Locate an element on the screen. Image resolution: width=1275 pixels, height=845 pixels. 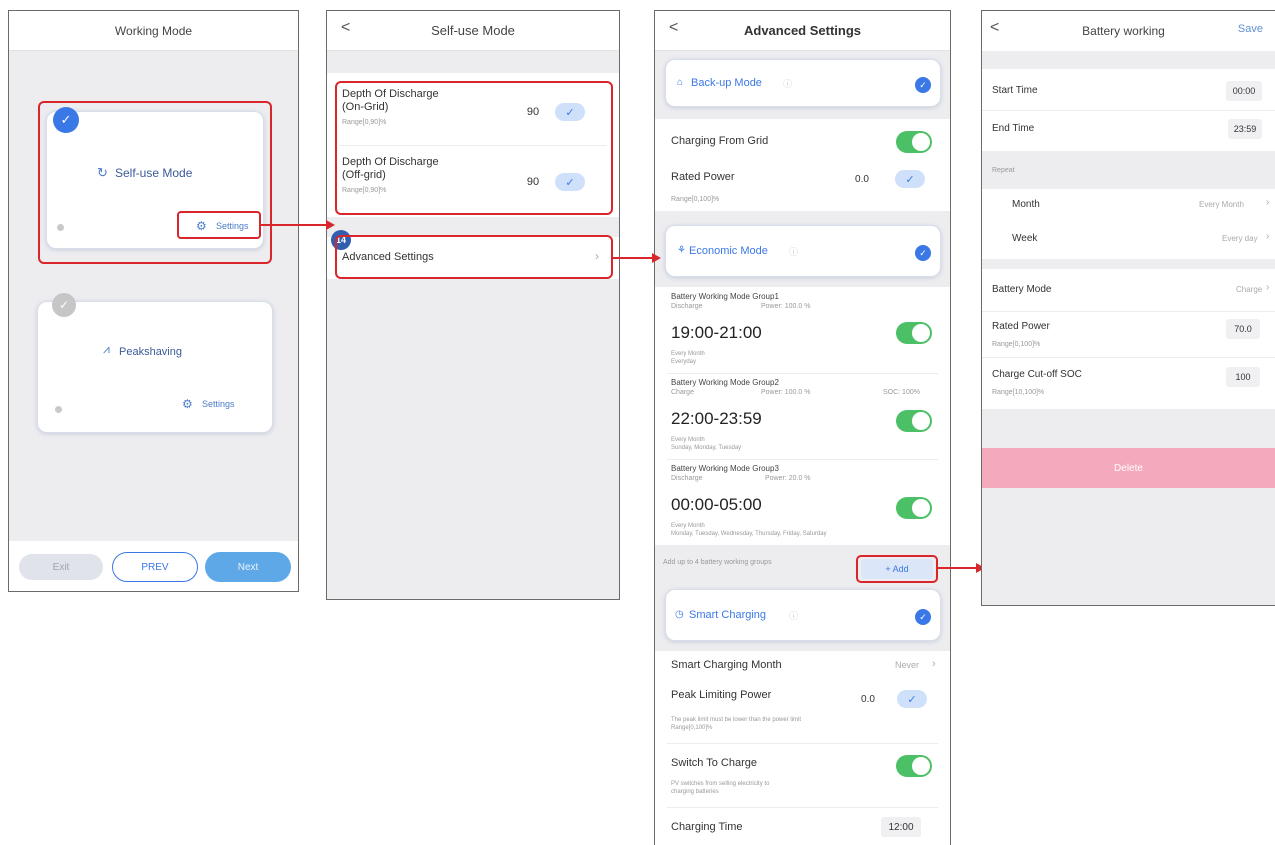
prev-button: PREV is located at coordinates (155, 567).